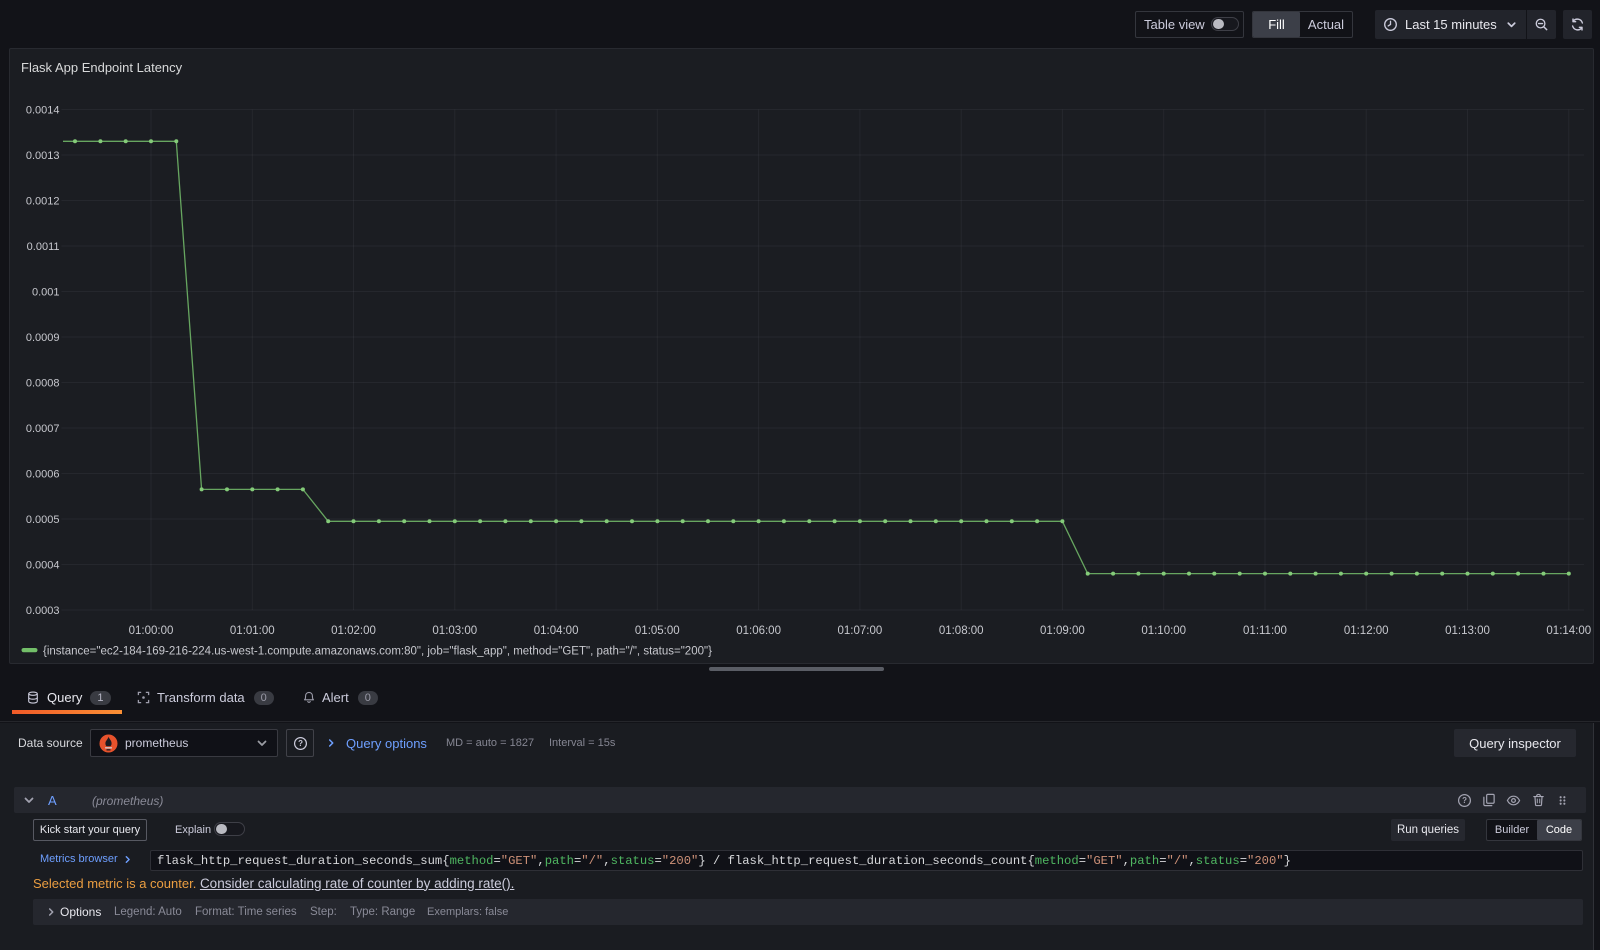 This screenshot has height=950, width=1600. Describe the element at coordinates (1568, 631) in the screenshot. I see `svg-text: 01:14:00` at that location.